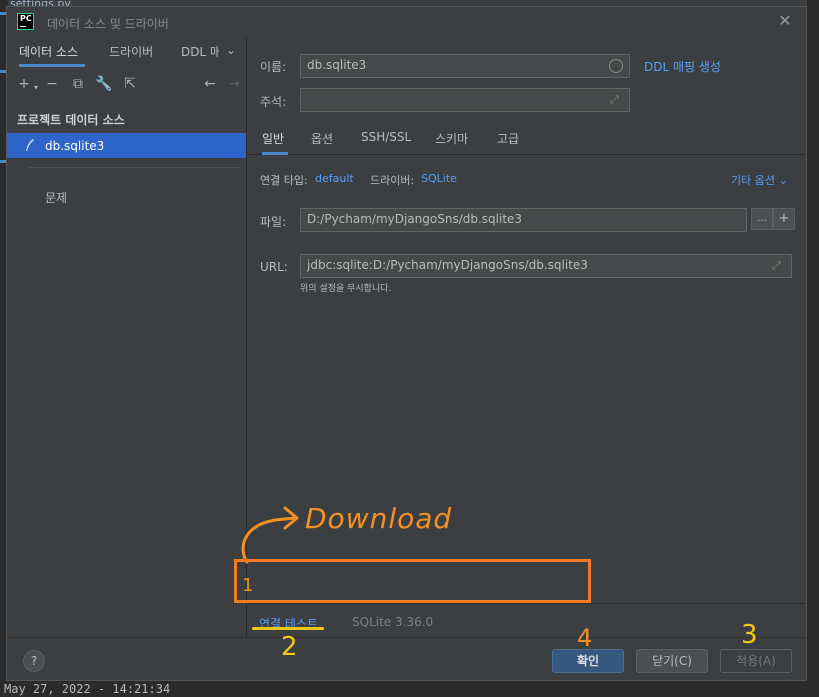 The width and height of the screenshot is (819, 697). I want to click on tab-options: 옵션, so click(322, 142).